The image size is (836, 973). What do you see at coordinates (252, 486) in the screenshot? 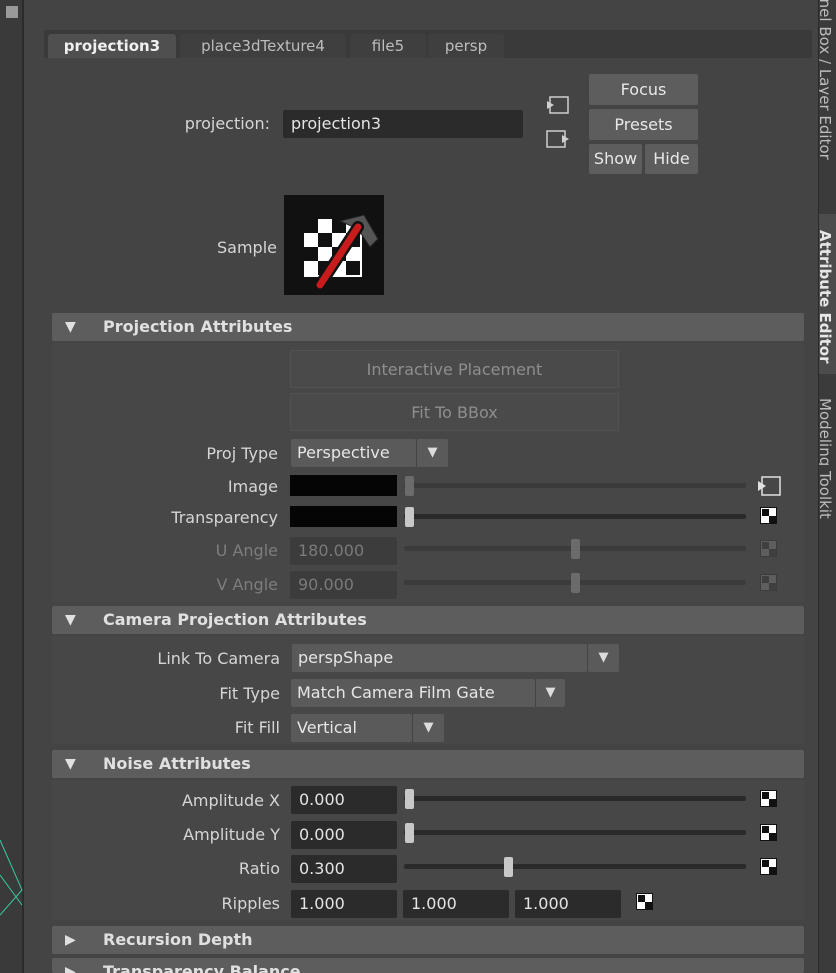
I see `image-label: Image` at bounding box center [252, 486].